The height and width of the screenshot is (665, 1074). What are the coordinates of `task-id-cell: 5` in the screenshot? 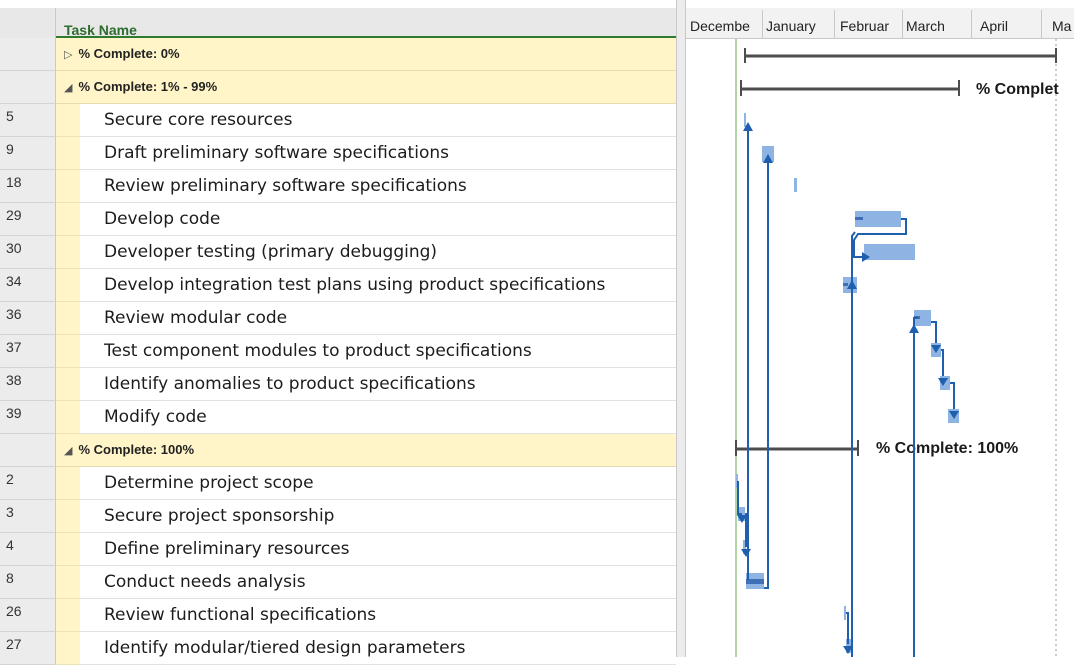 It's located at (28, 120).